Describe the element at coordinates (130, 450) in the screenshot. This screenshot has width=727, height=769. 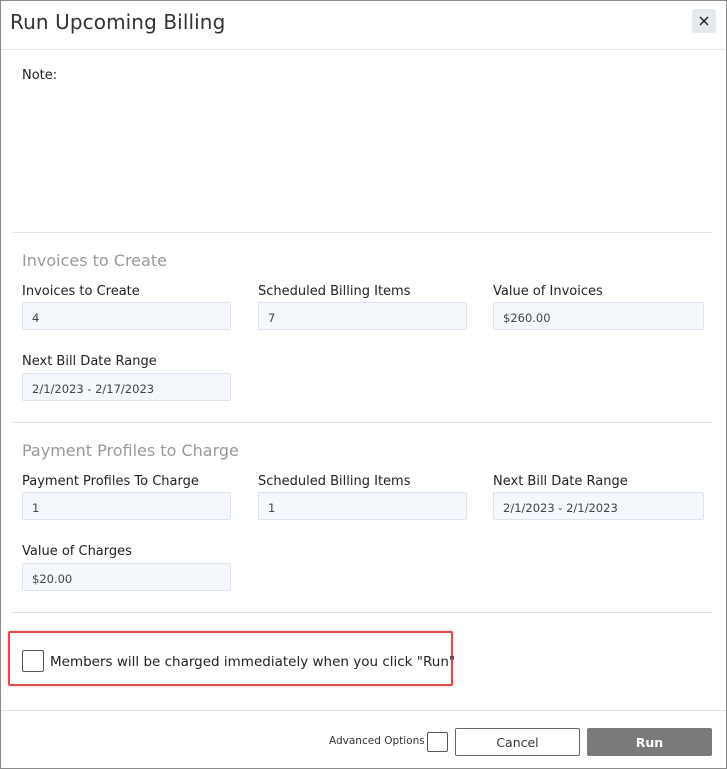
I see `payments-section-title: Payment Profiles to Charge` at that location.